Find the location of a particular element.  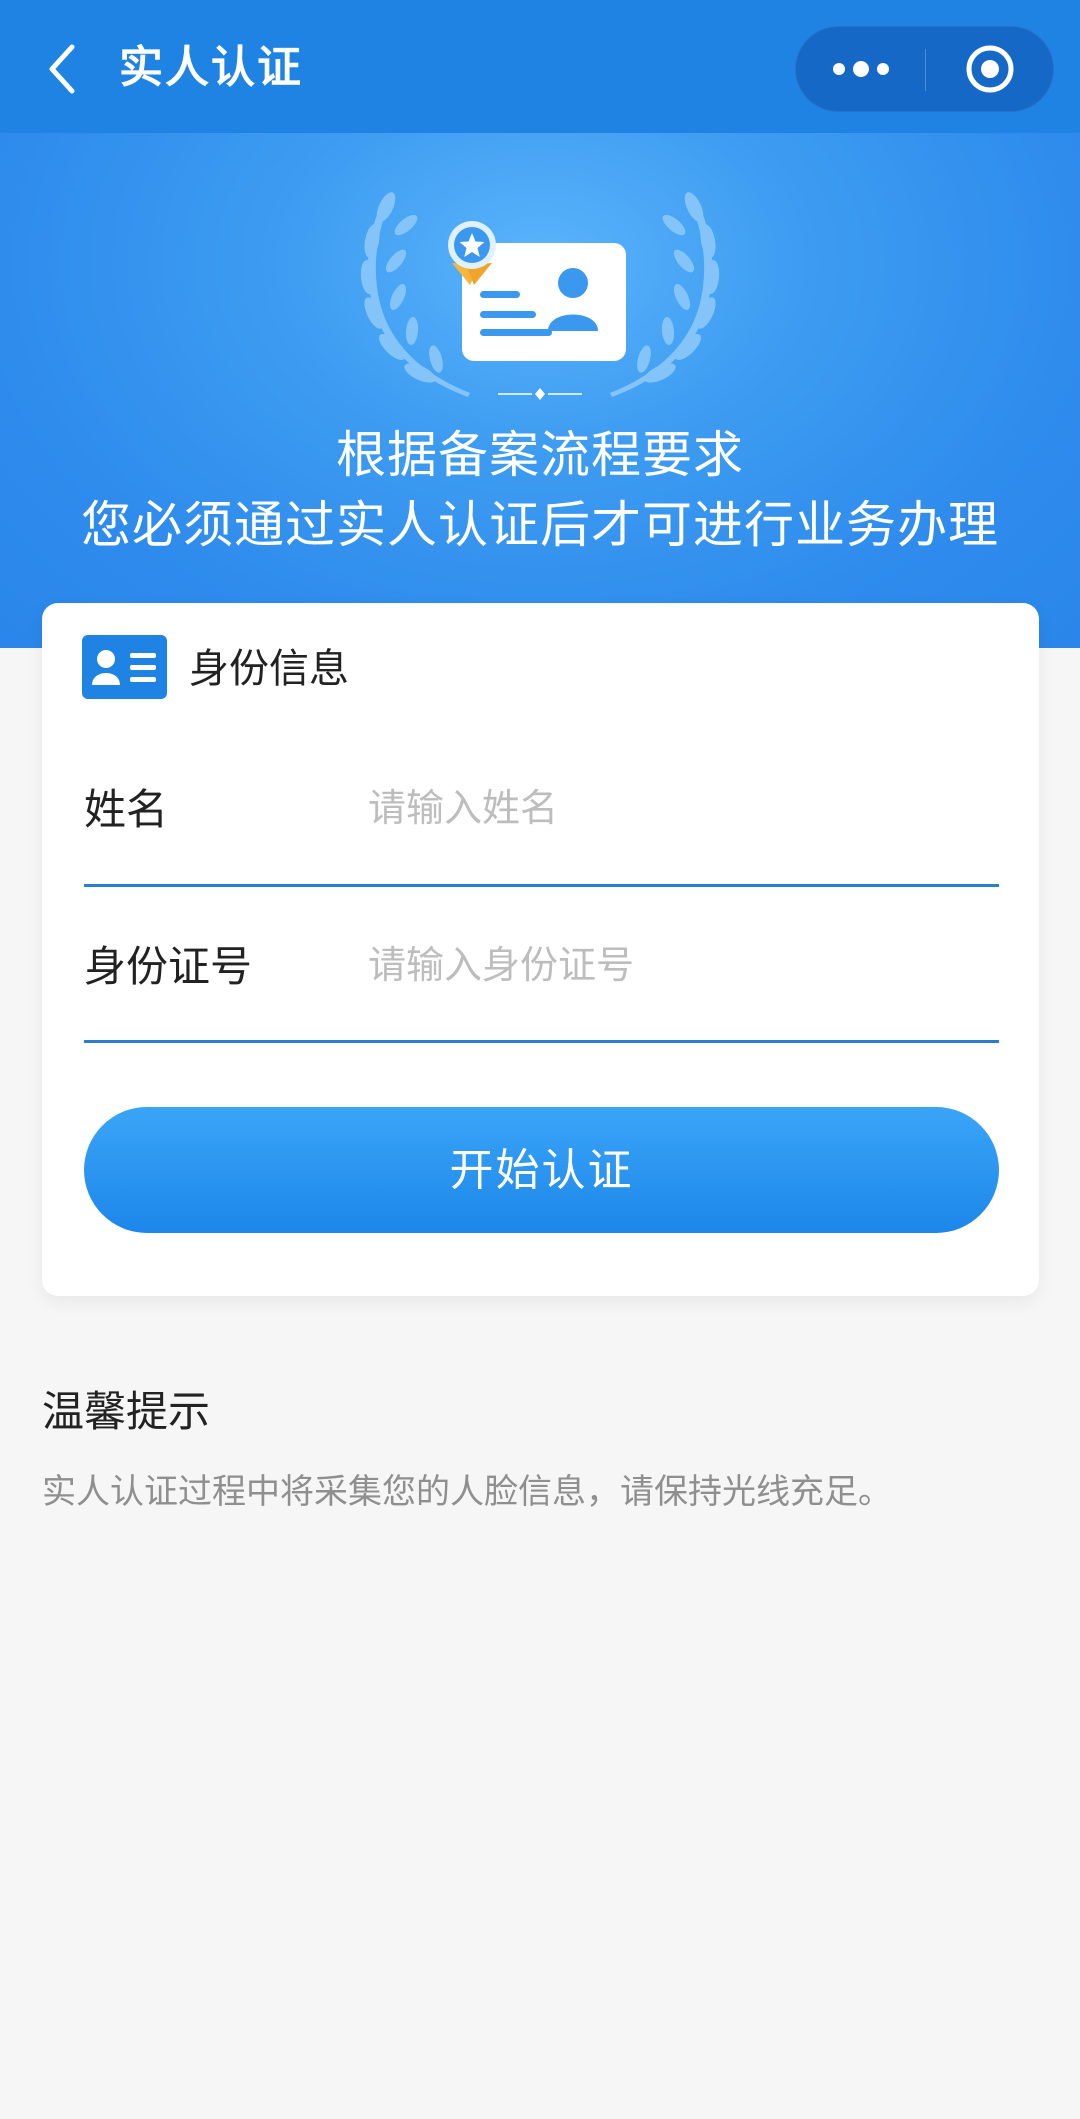

more-button is located at coordinates (860, 69).